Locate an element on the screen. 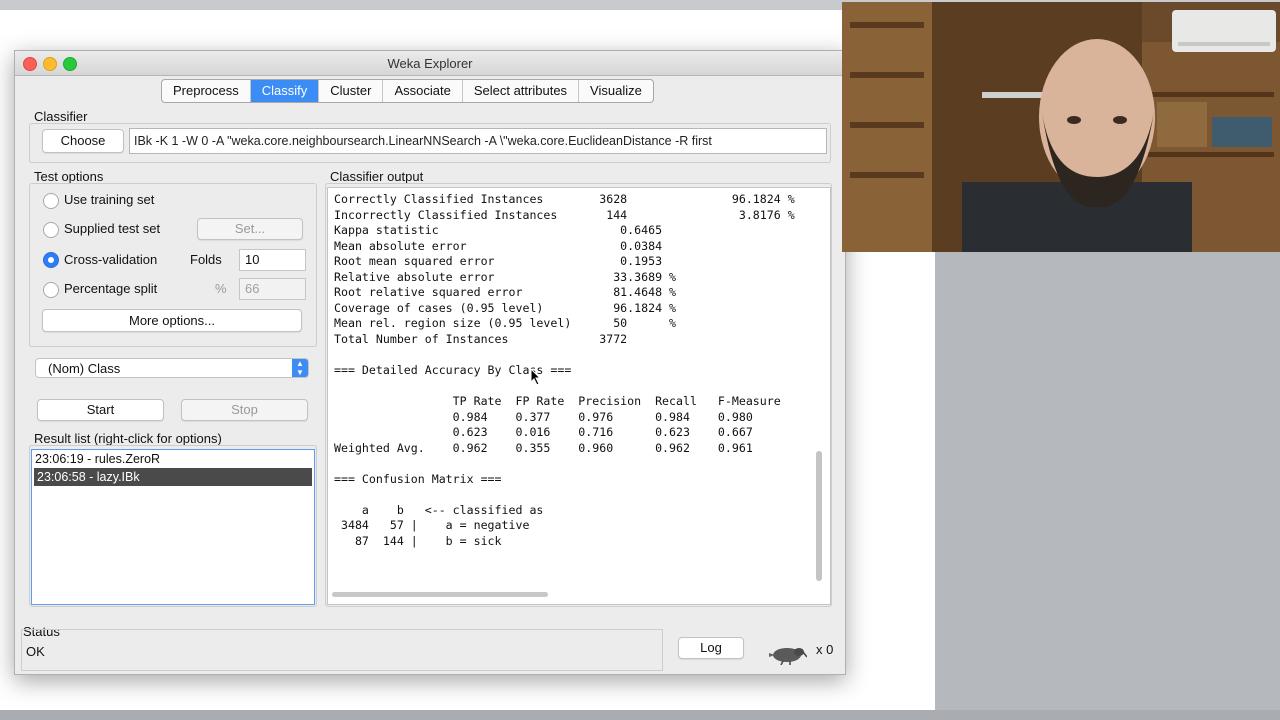 The width and height of the screenshot is (1280, 720). status-text: OK is located at coordinates (35, 651).